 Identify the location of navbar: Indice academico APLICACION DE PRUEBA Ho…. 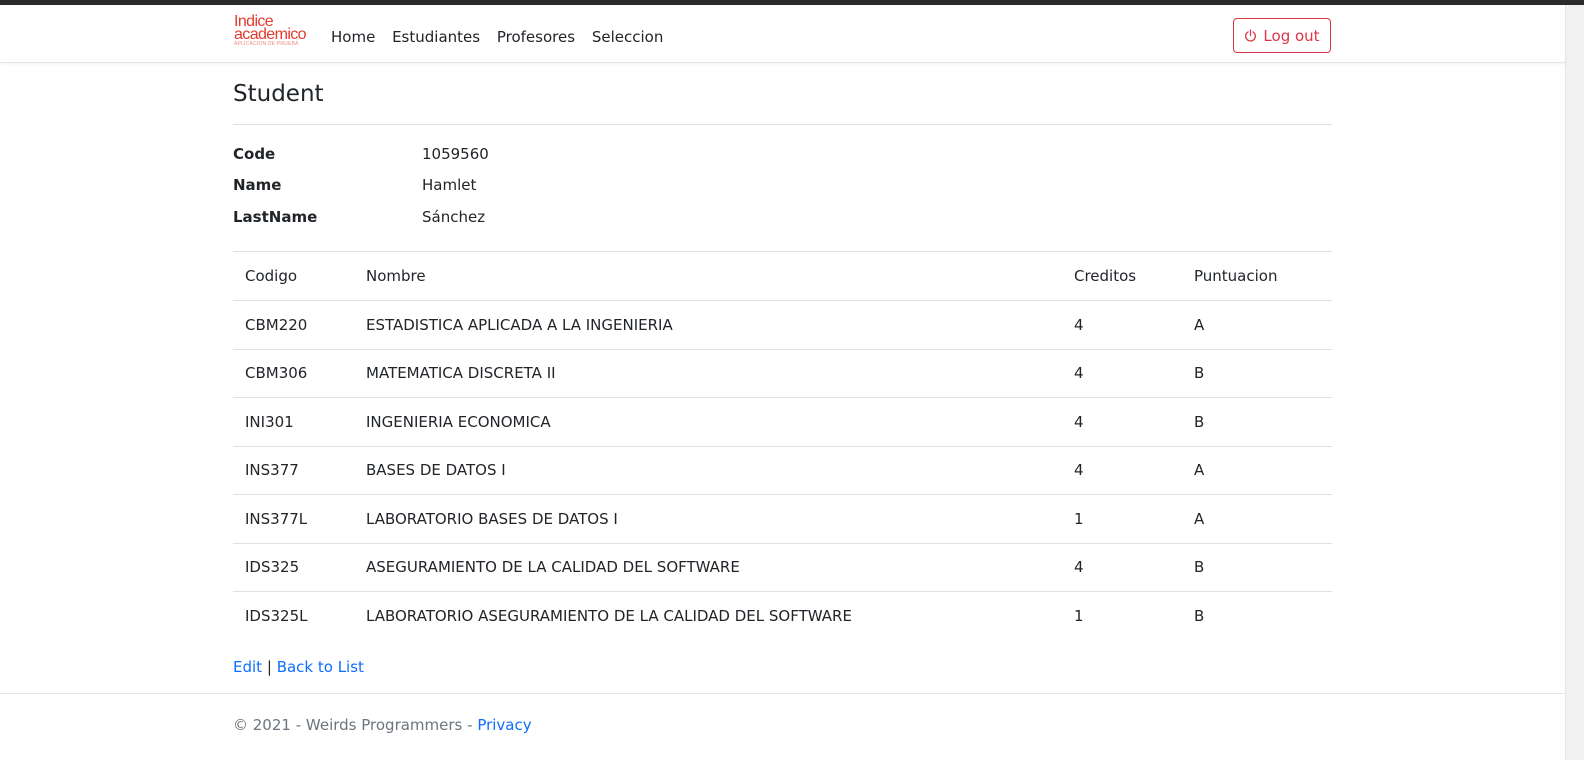
(783, 34).